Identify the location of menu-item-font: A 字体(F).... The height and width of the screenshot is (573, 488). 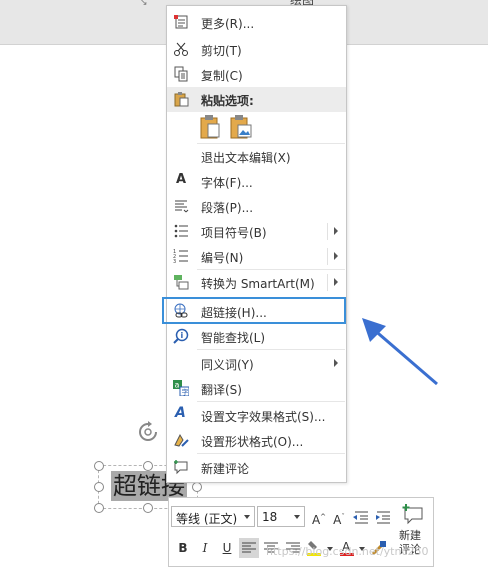
(256, 181).